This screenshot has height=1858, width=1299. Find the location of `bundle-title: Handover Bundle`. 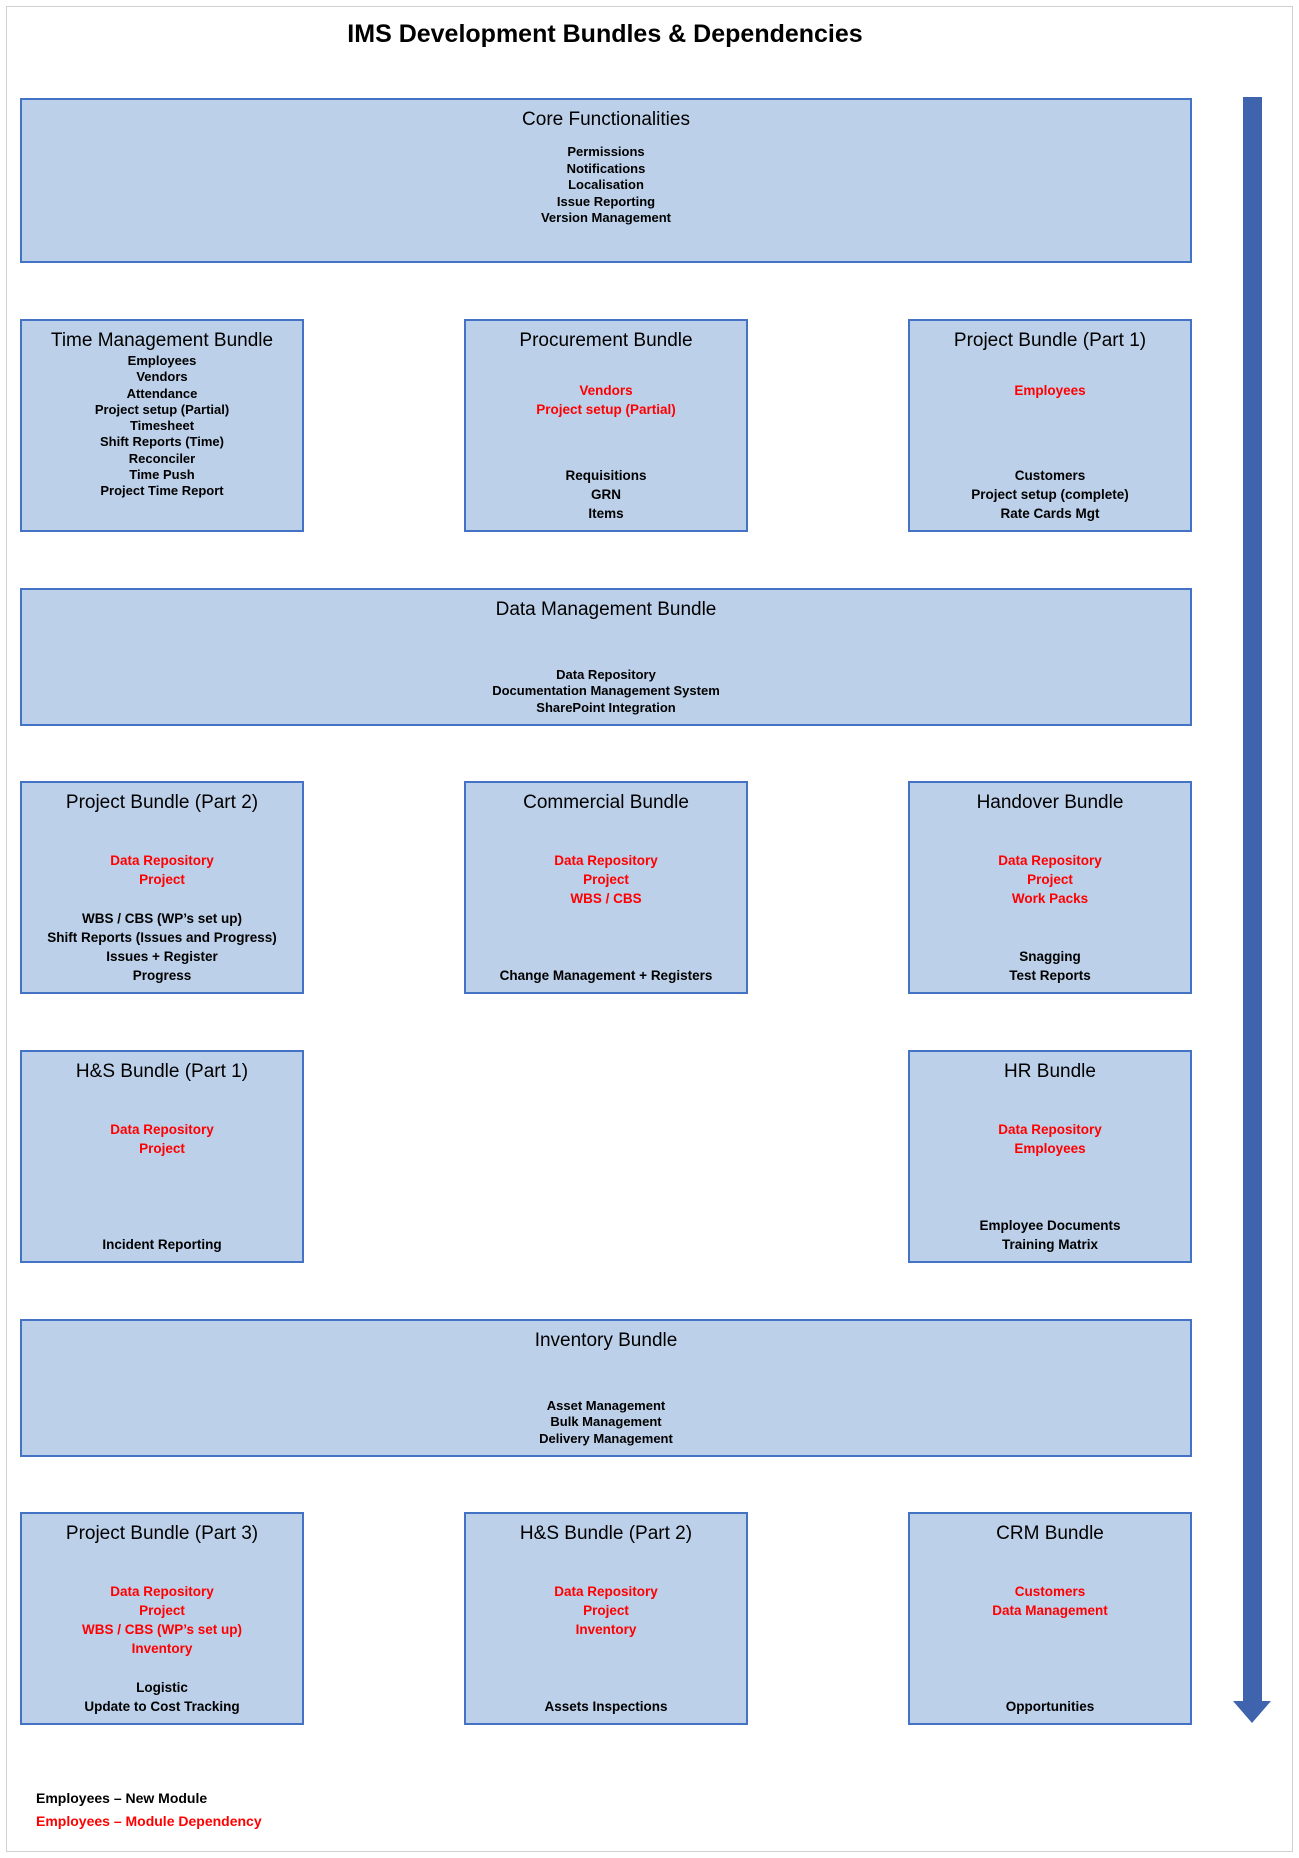

bundle-title: Handover Bundle is located at coordinates (1050, 802).